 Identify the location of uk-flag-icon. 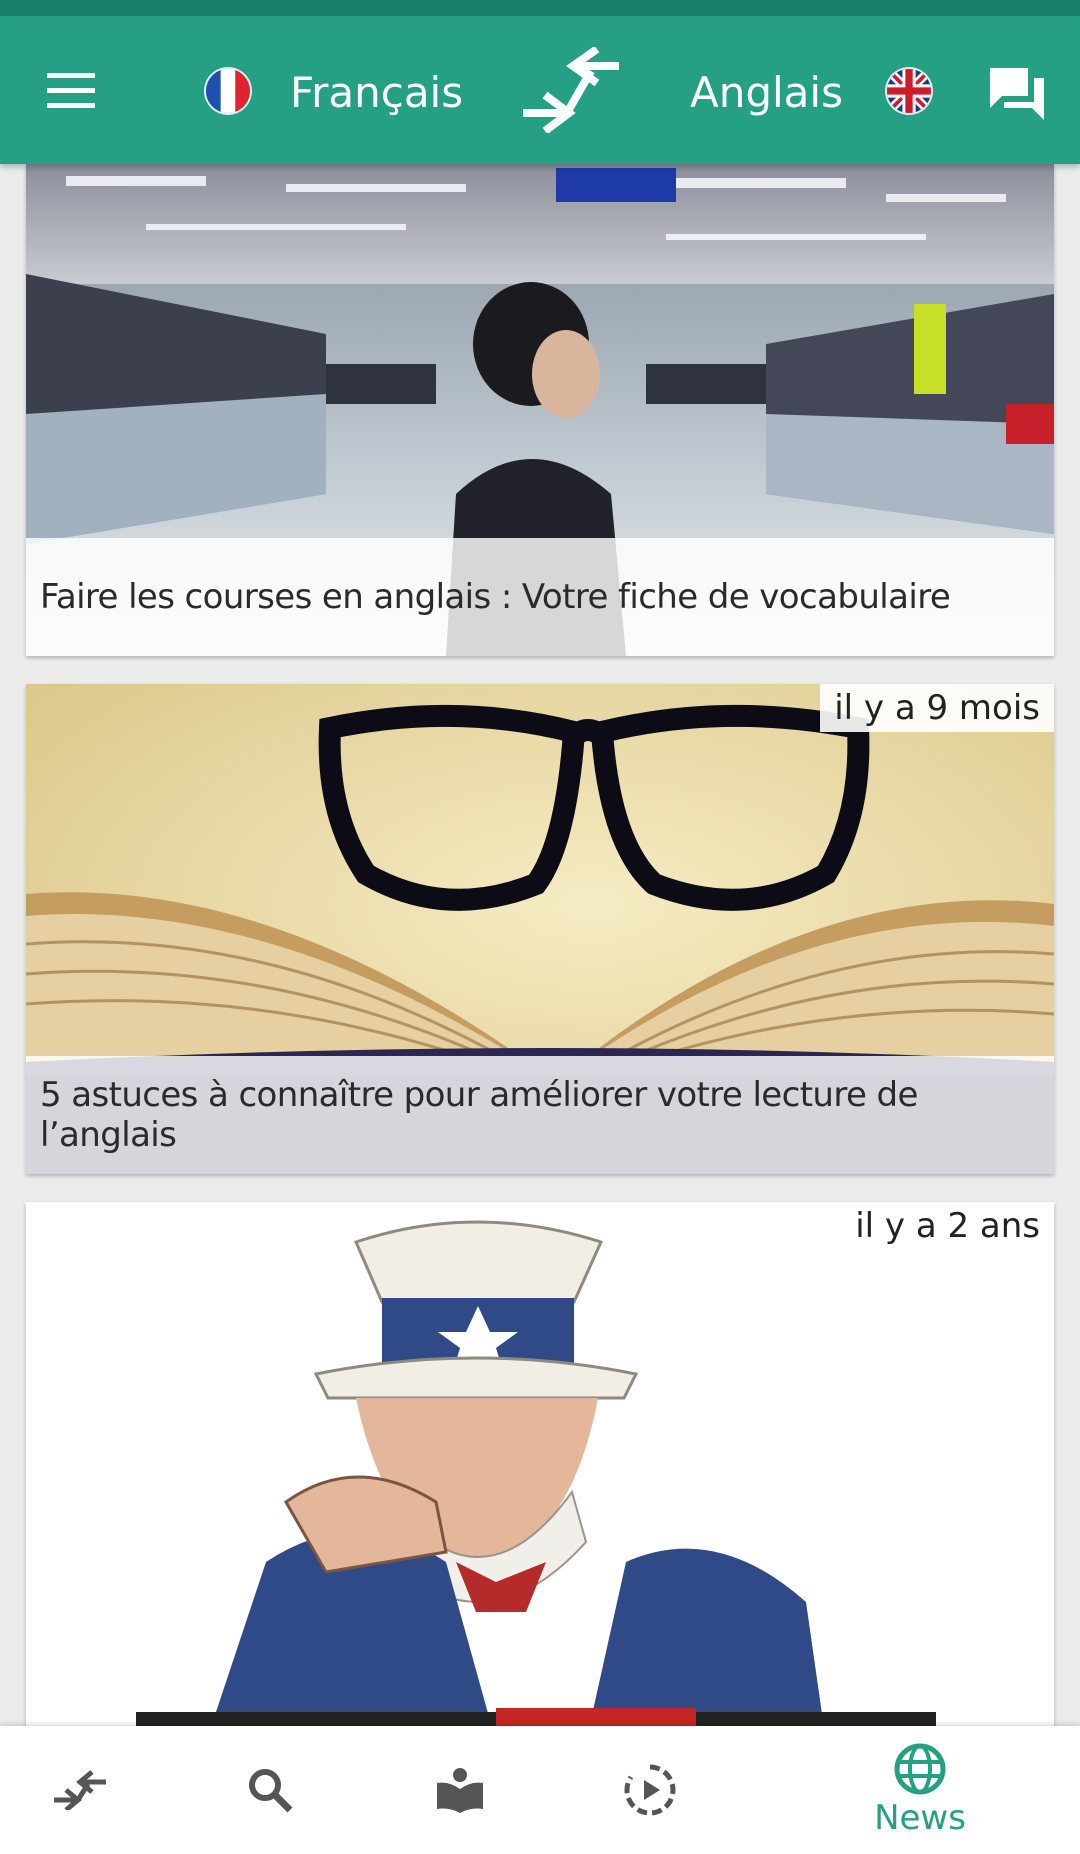
(909, 91).